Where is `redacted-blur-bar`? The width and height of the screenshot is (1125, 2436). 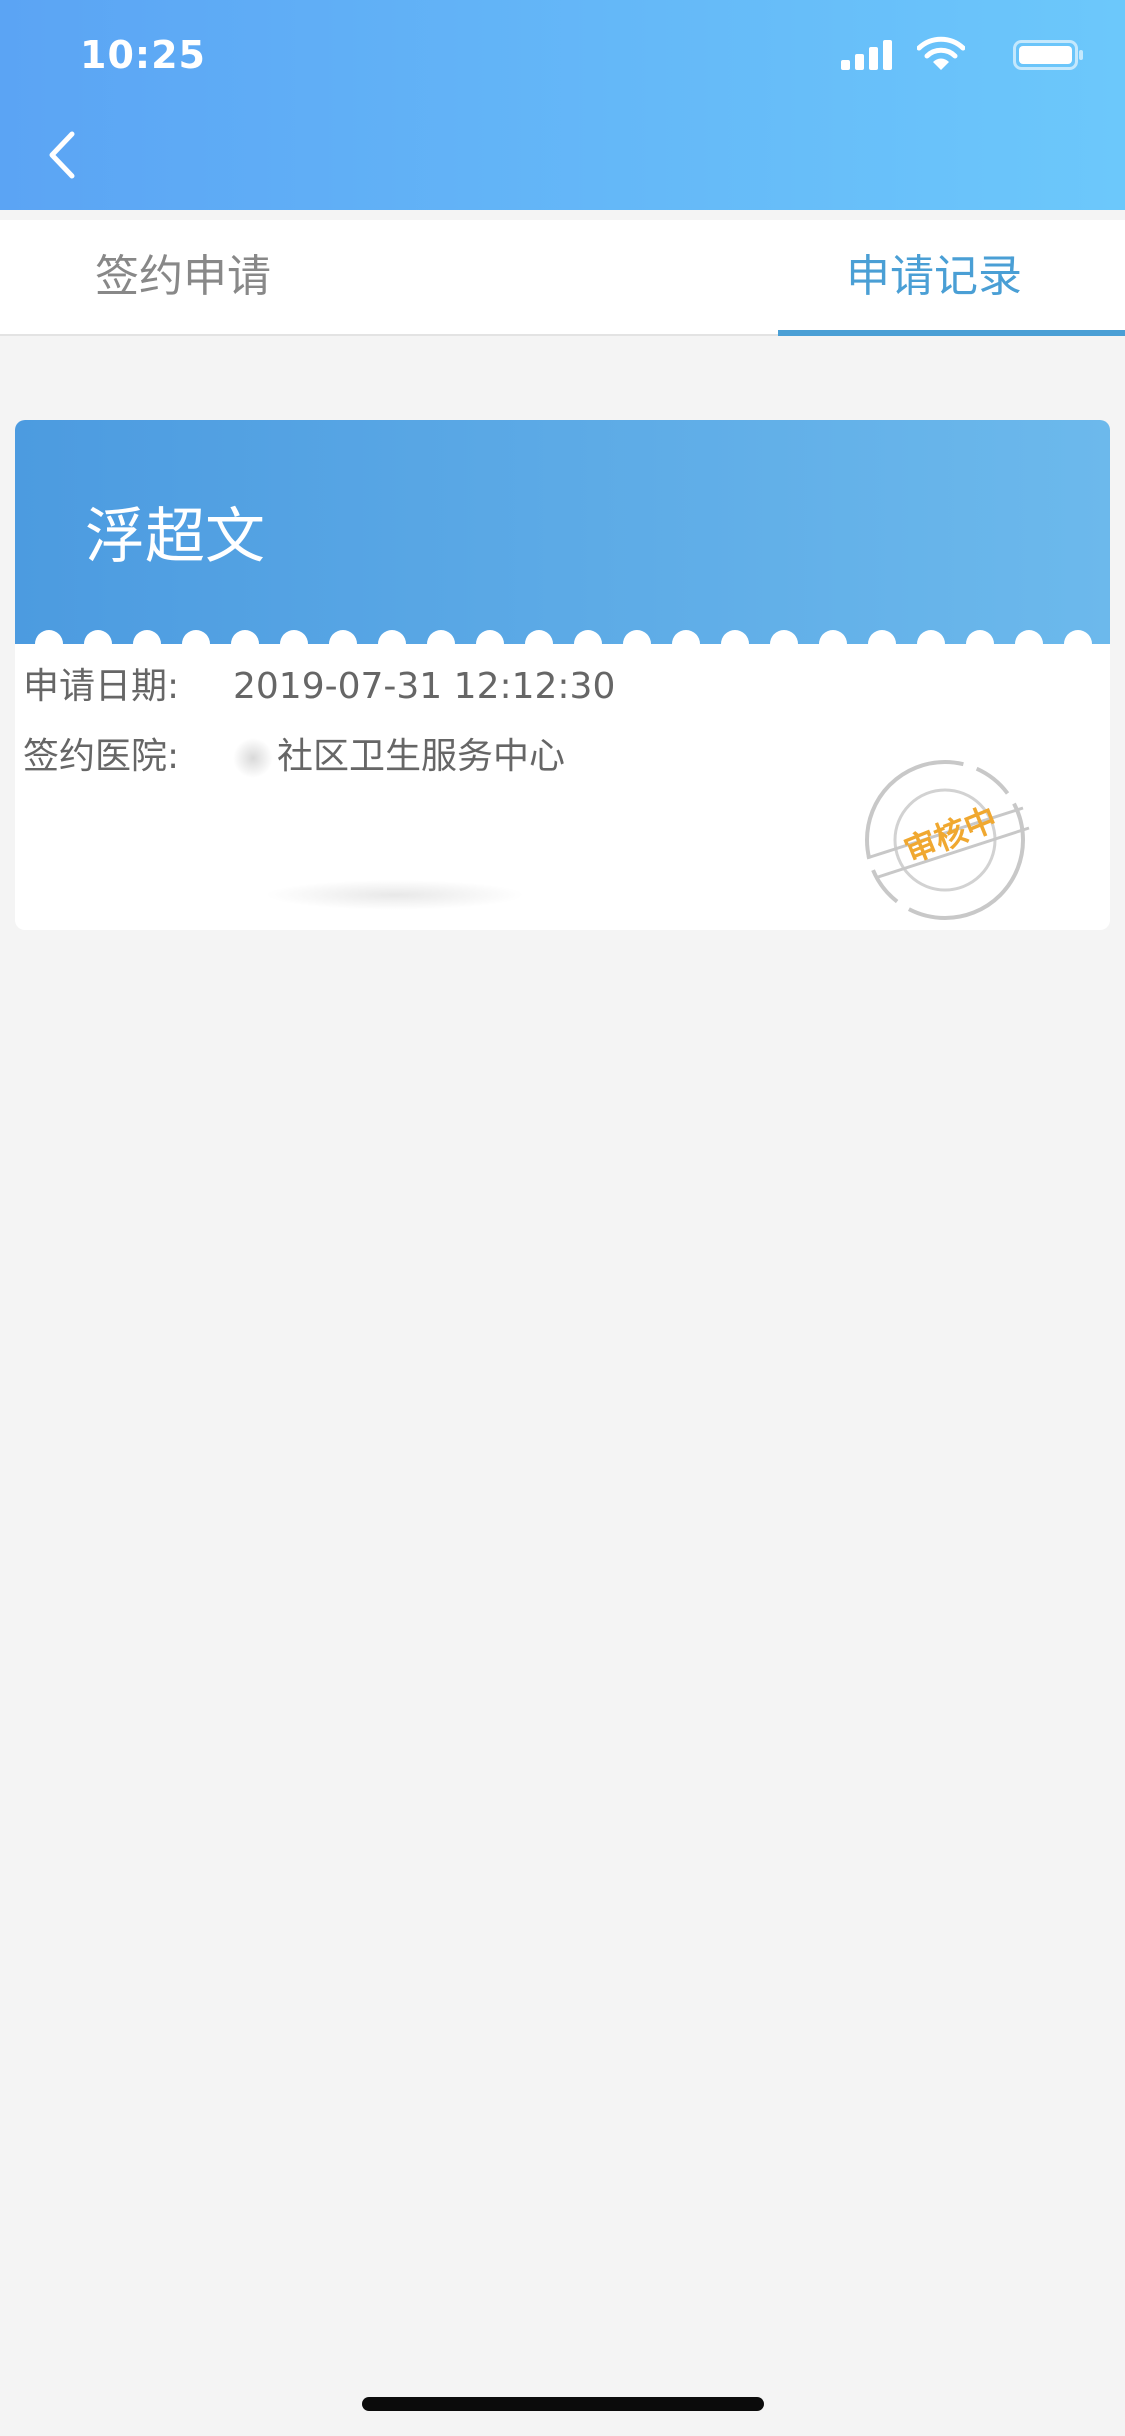 redacted-blur-bar is located at coordinates (395, 895).